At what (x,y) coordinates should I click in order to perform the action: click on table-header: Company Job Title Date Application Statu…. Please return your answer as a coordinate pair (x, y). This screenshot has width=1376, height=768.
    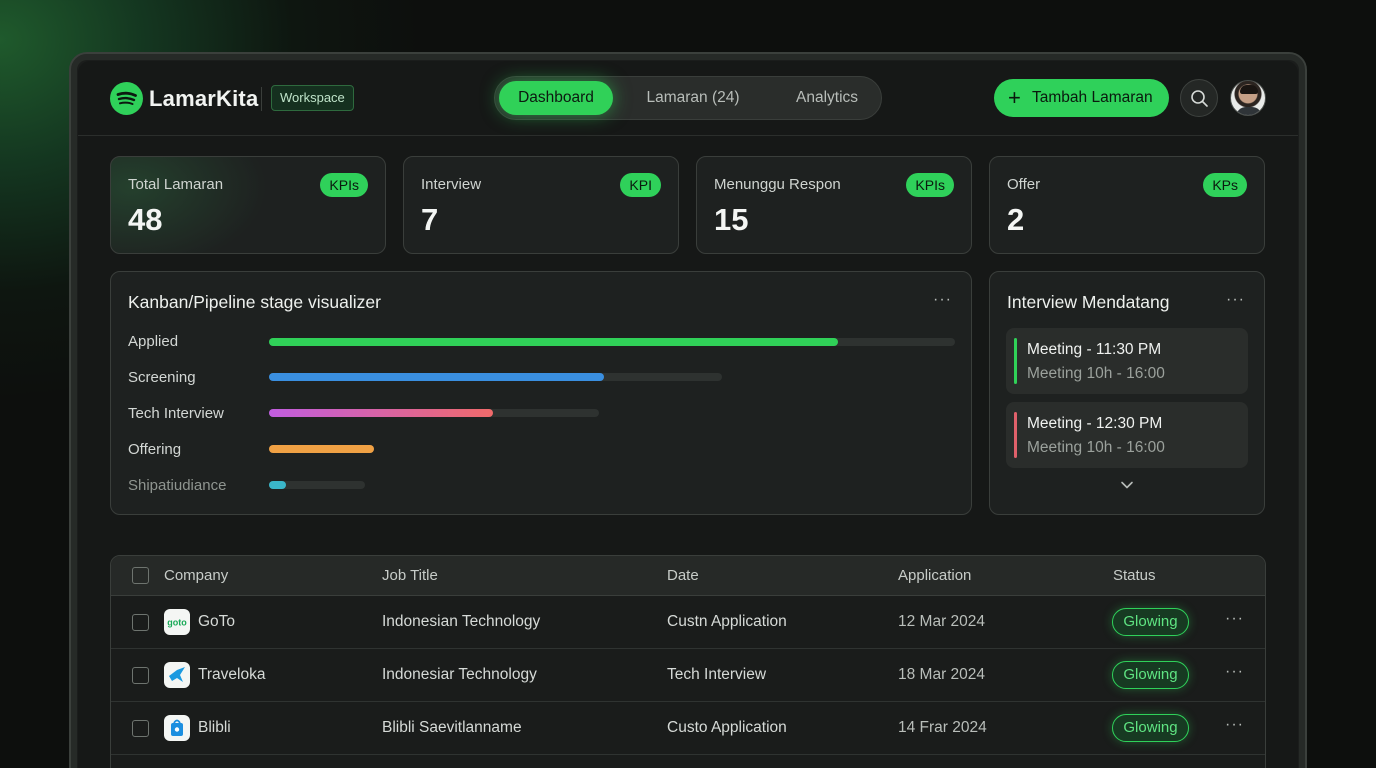
    Looking at the image, I should click on (688, 576).